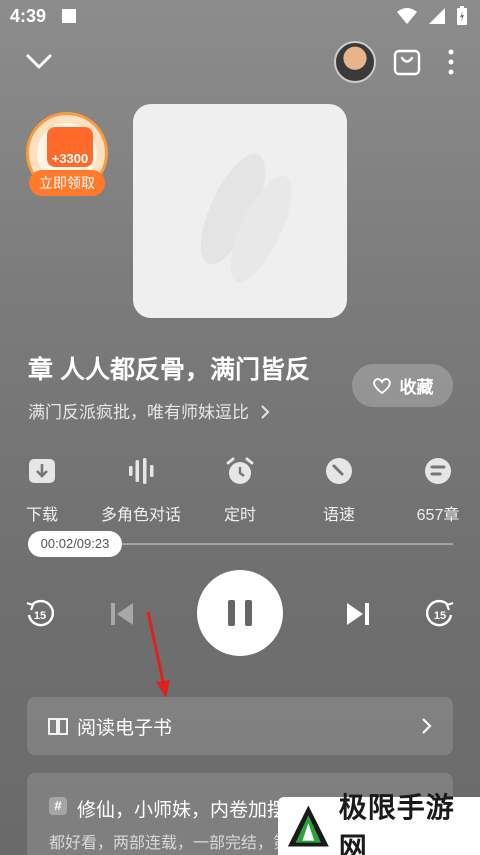 The height and width of the screenshot is (855, 480). Describe the element at coordinates (42, 471) in the screenshot. I see `download-icon` at that location.